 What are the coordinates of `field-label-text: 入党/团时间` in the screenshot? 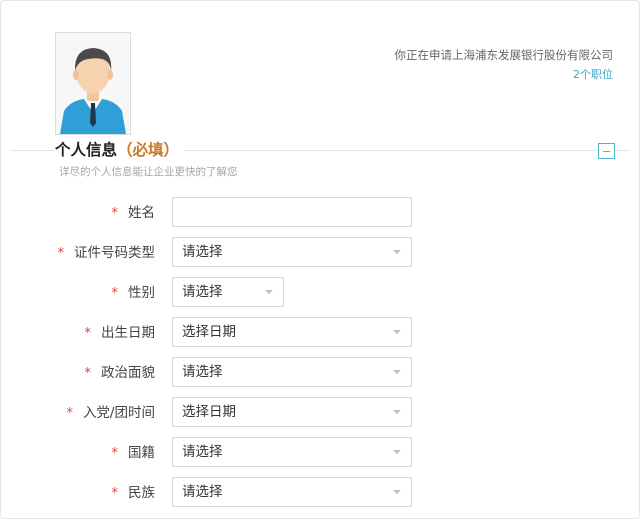 It's located at (118, 413).